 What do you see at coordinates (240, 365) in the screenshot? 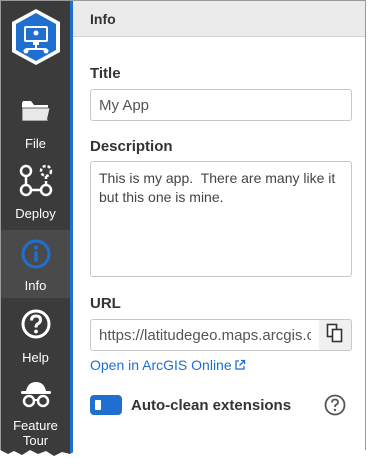
I see `external-link-icon` at bounding box center [240, 365].